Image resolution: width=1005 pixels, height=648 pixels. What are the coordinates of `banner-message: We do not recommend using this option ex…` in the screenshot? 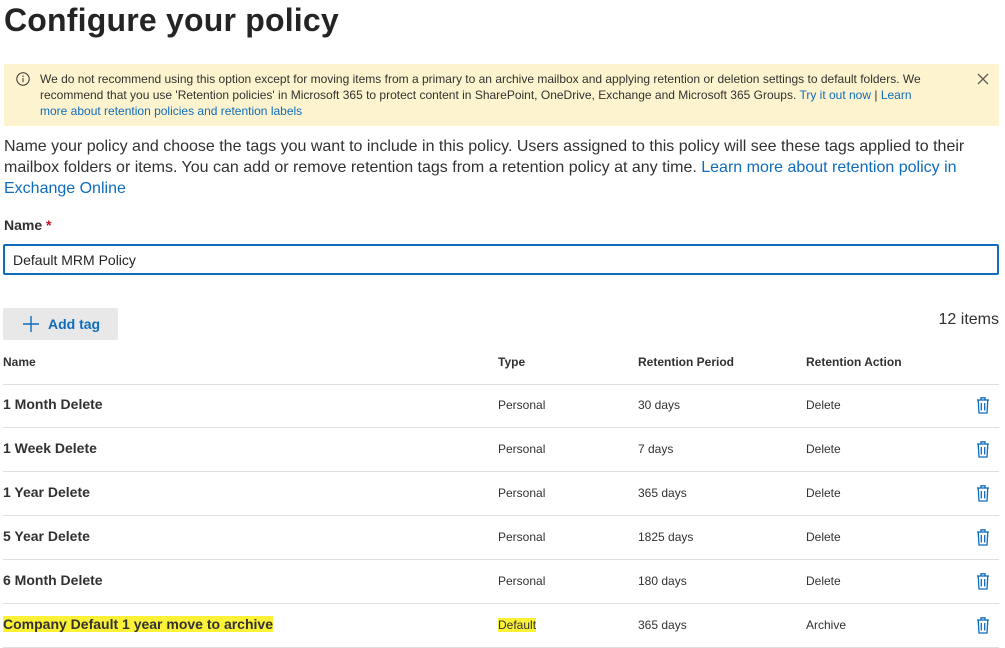 It's located at (490, 95).